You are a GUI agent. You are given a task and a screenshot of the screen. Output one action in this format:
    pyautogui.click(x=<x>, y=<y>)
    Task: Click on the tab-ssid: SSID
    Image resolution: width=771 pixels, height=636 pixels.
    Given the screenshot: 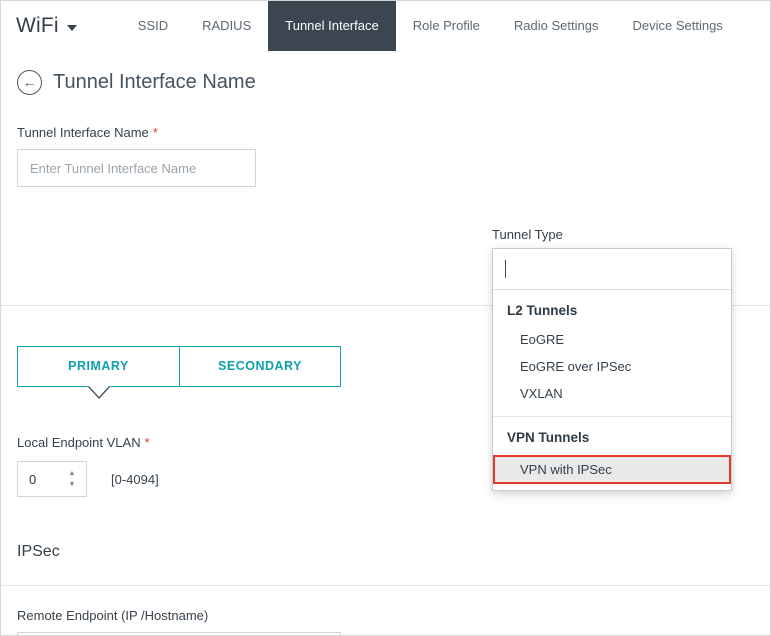 What is the action you would take?
    pyautogui.click(x=153, y=26)
    